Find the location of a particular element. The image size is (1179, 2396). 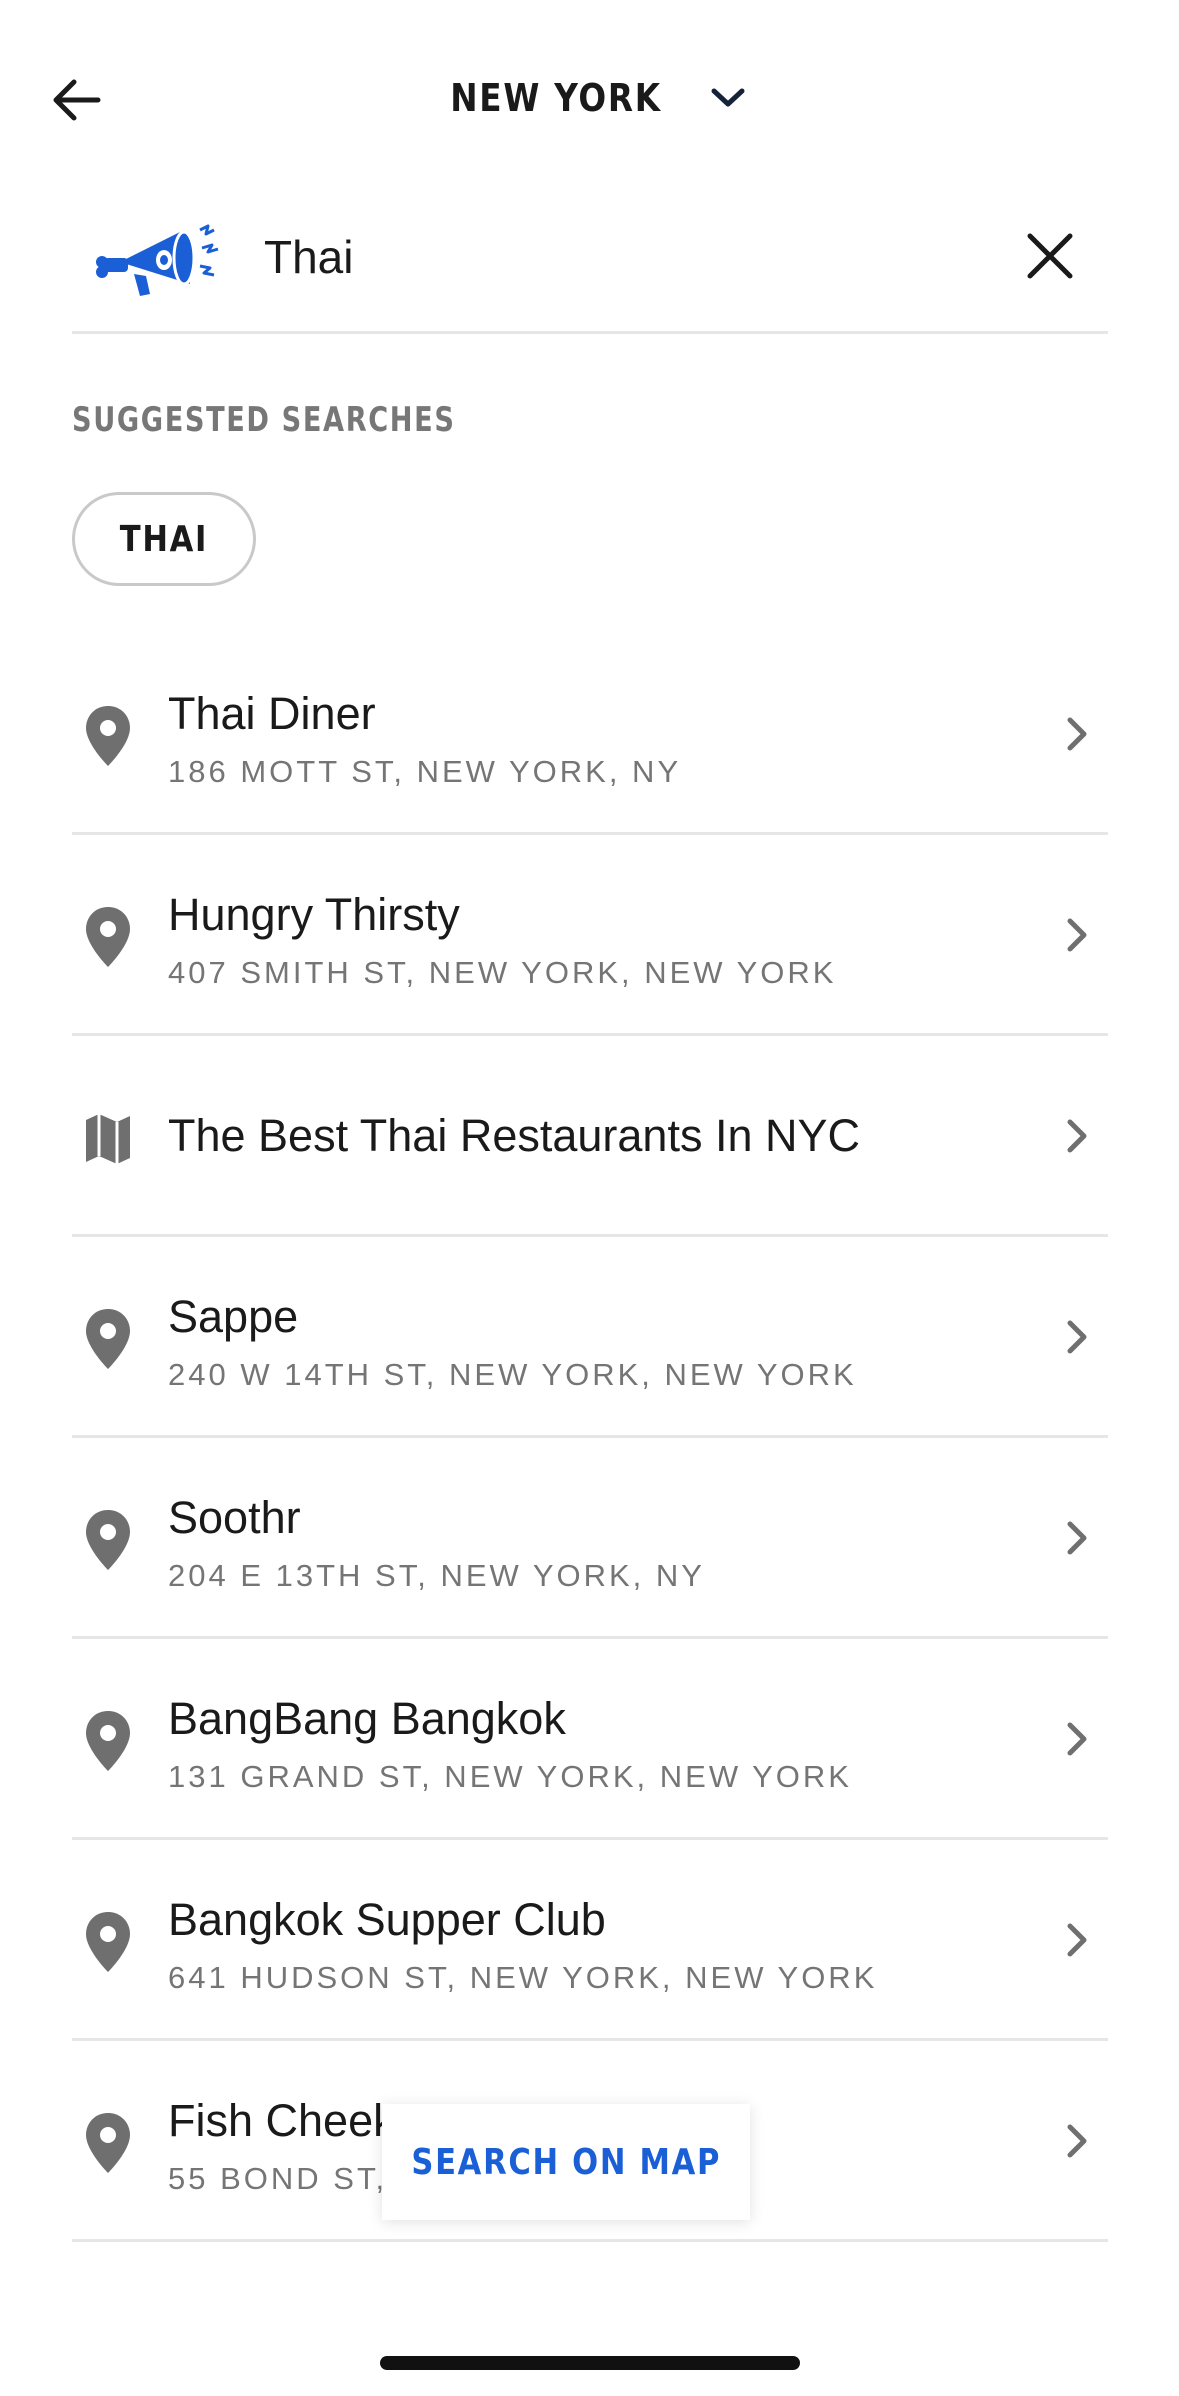

result-title: Hungry Thirsty is located at coordinates (314, 914).